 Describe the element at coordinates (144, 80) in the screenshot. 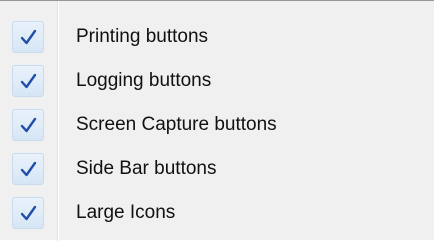

I see `menu-item-label: Logging buttons` at that location.